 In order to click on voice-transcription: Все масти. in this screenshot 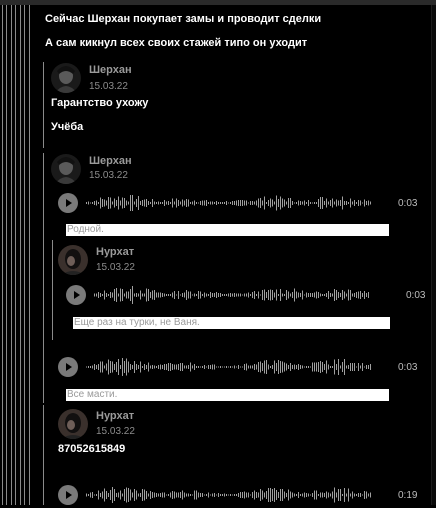, I will do `click(227, 395)`.